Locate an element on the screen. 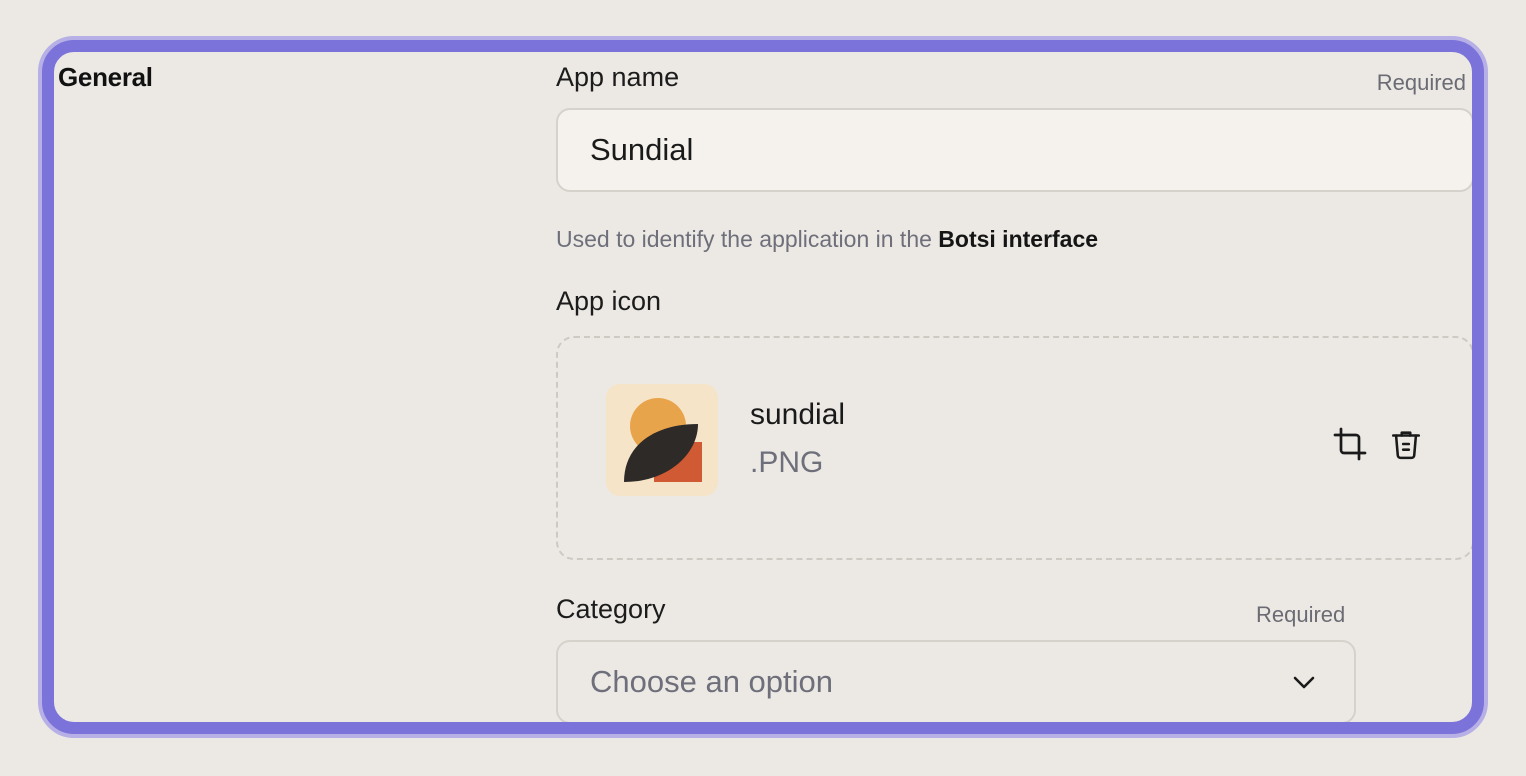 The height and width of the screenshot is (776, 1526). file-extension: .PNG is located at coordinates (787, 462).